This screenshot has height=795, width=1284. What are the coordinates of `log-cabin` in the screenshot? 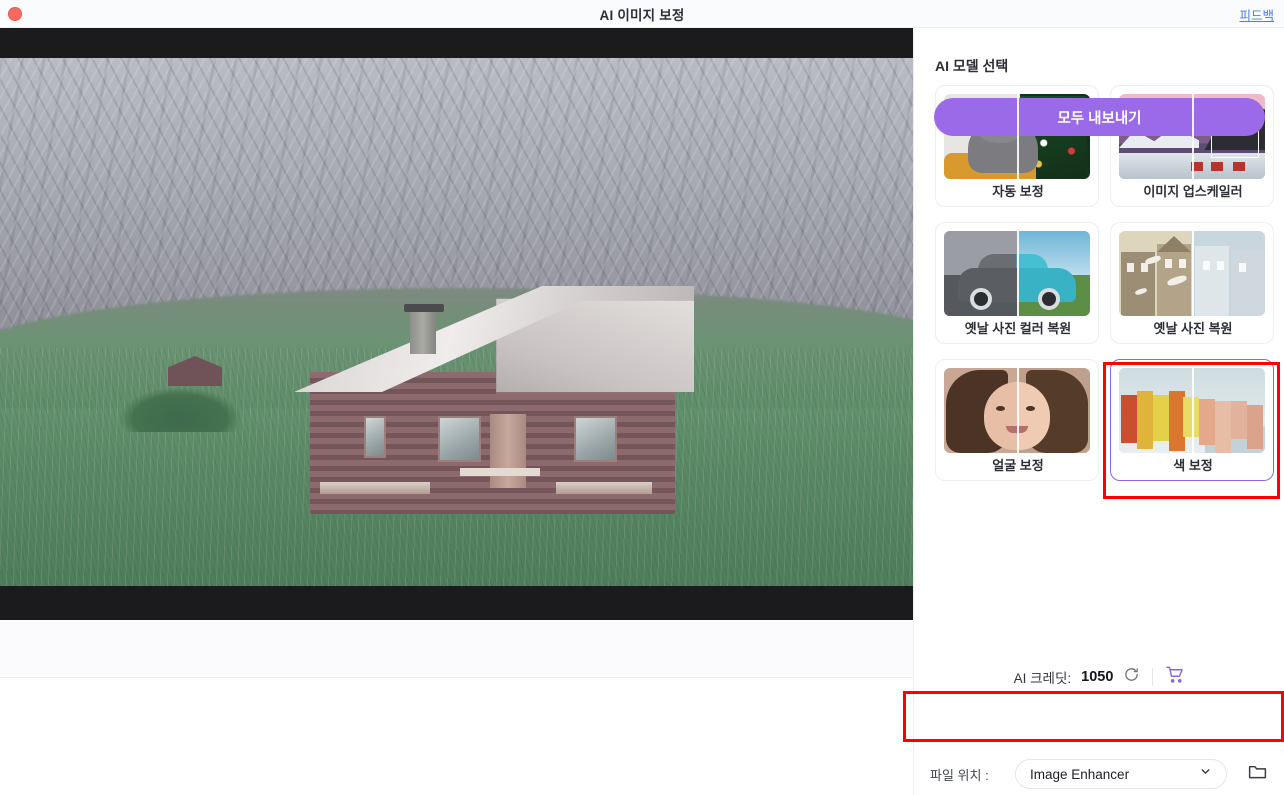 It's located at (494, 406).